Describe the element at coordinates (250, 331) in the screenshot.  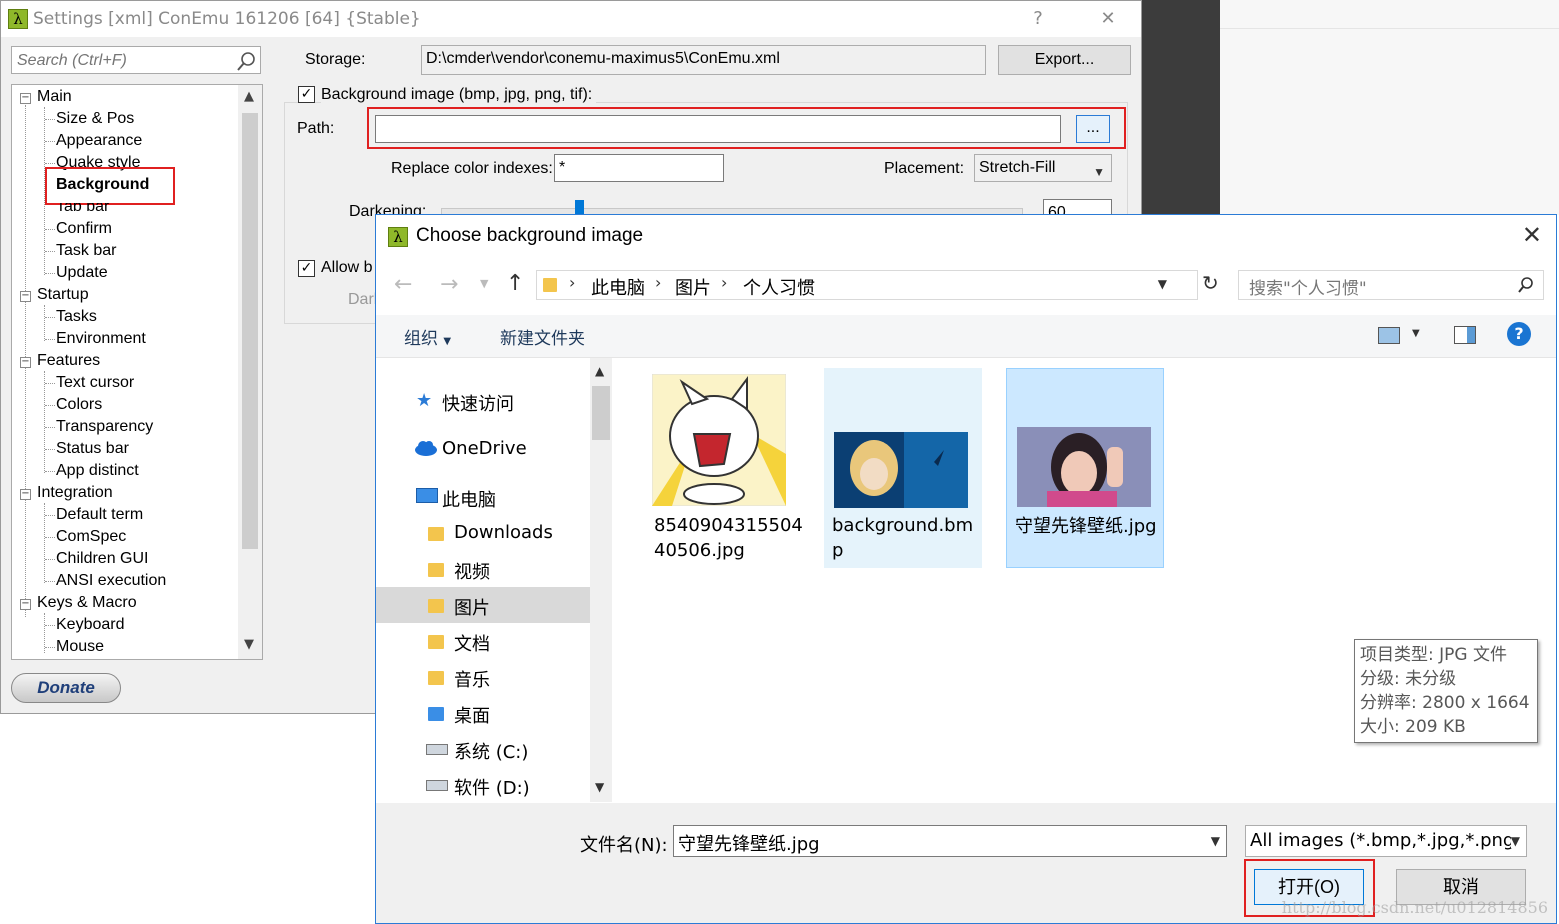
I see `tree-scroll-thumb` at that location.